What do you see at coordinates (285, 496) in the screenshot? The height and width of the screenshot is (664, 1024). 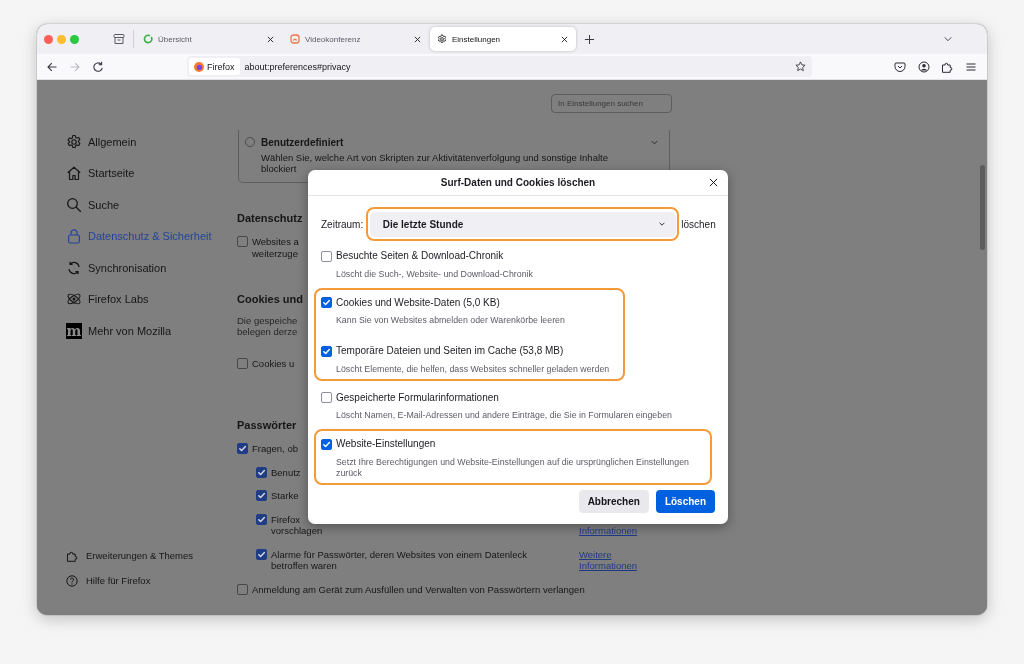 I see `checkbox-label: Starke` at bounding box center [285, 496].